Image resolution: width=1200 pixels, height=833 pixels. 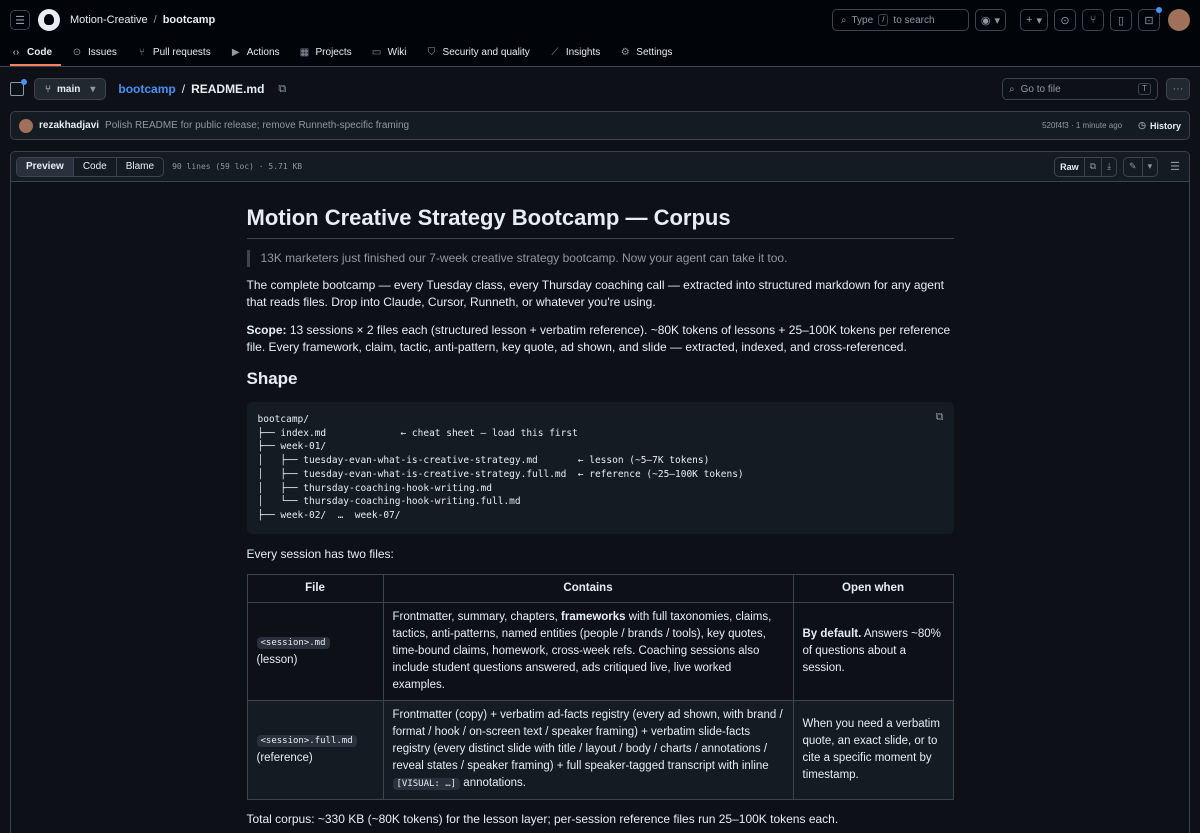 I want to click on repo-link: bootcamp, so click(x=189, y=20).